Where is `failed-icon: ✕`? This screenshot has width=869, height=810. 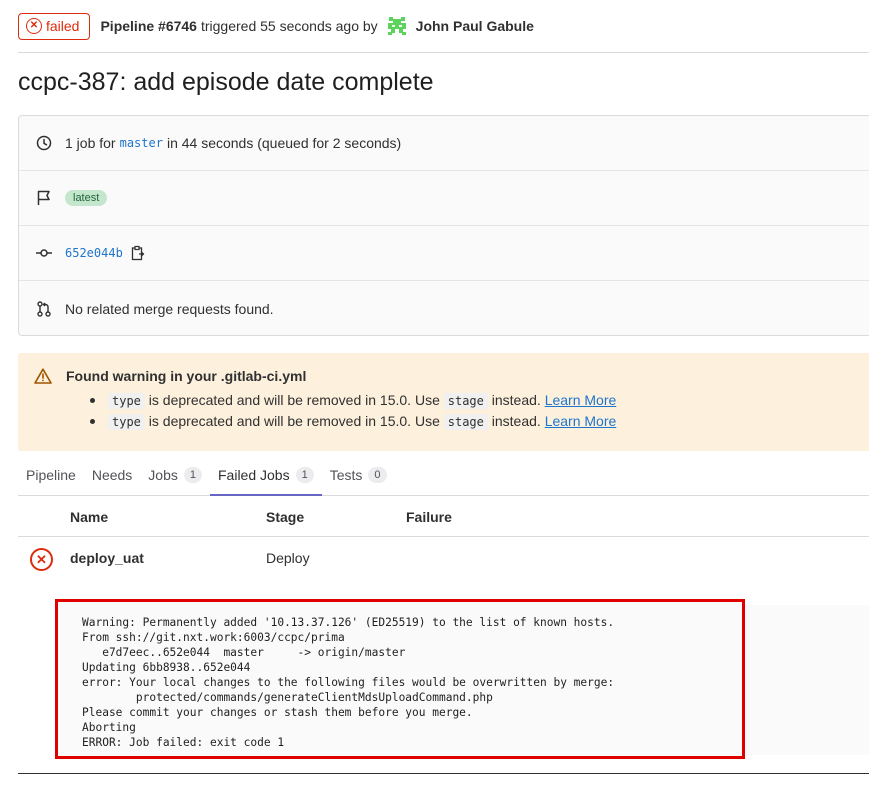 failed-icon: ✕ is located at coordinates (34, 26).